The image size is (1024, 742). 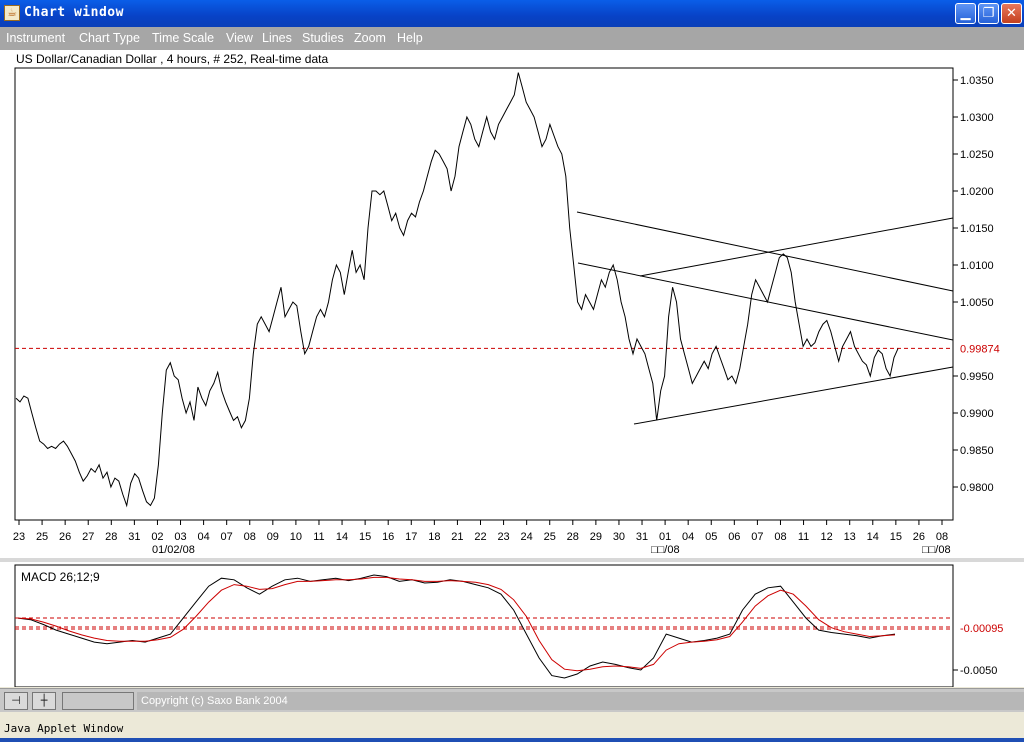 I want to click on x-tick-label: 12, so click(x=827, y=537).